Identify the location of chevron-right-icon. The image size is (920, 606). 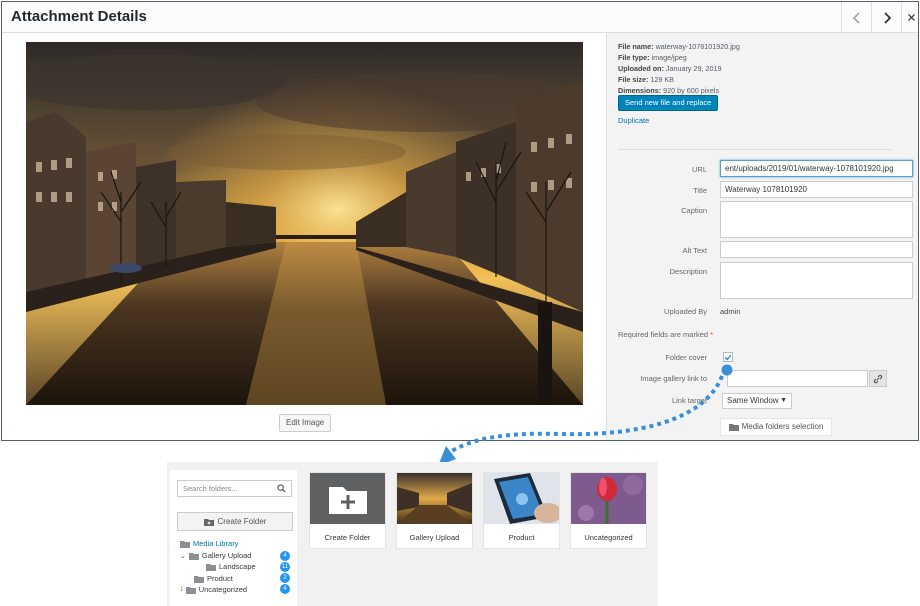
(887, 17).